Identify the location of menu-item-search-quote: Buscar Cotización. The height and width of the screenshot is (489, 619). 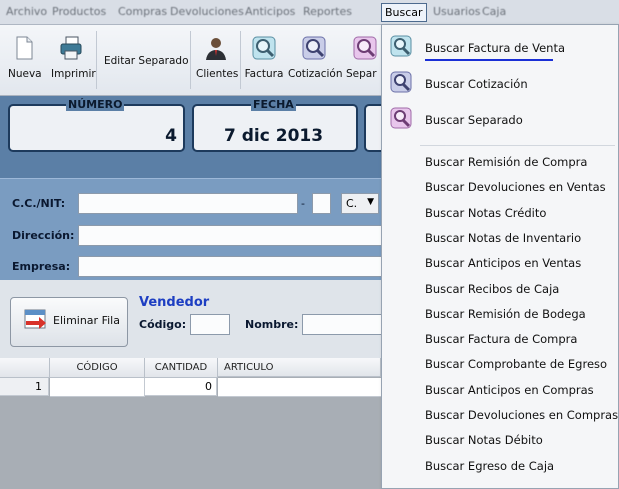
(500, 84).